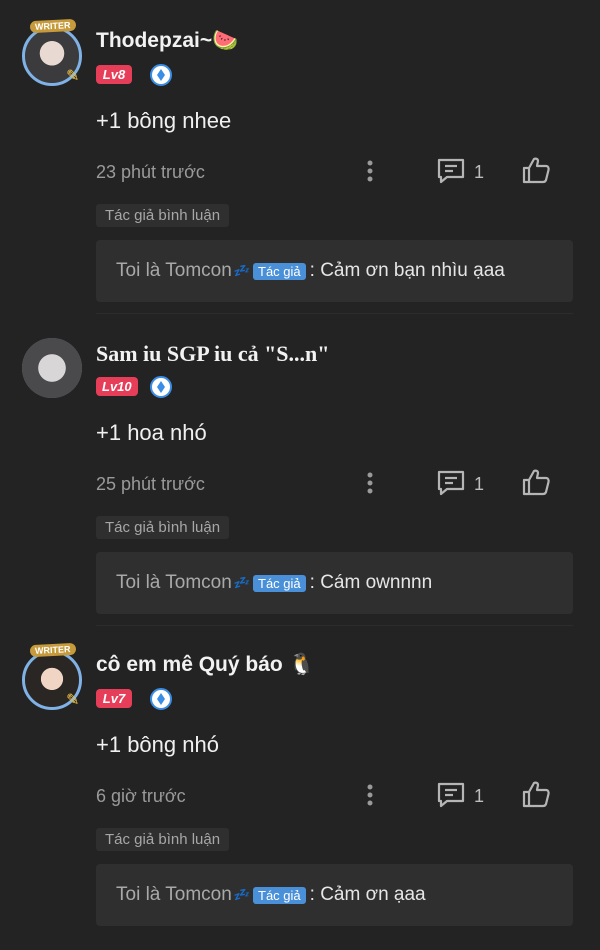  What do you see at coordinates (371, 582) in the screenshot?
I see `reply-text: : Cám ownnnn` at bounding box center [371, 582].